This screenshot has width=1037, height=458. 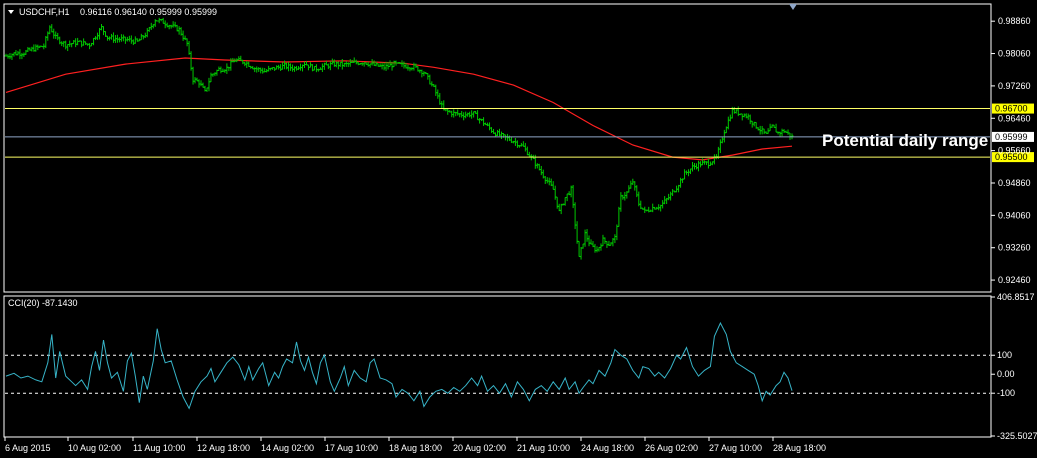 I want to click on price-tick-label: 0.94060, so click(x=1014, y=215).